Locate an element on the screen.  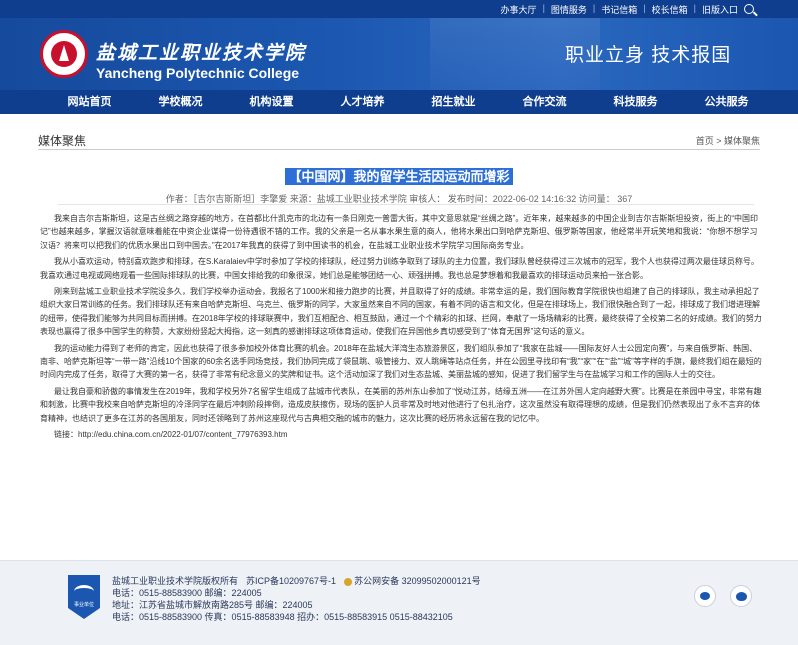
top-link-secretary-mail: 书记信箱 is located at coordinates (619, 9).